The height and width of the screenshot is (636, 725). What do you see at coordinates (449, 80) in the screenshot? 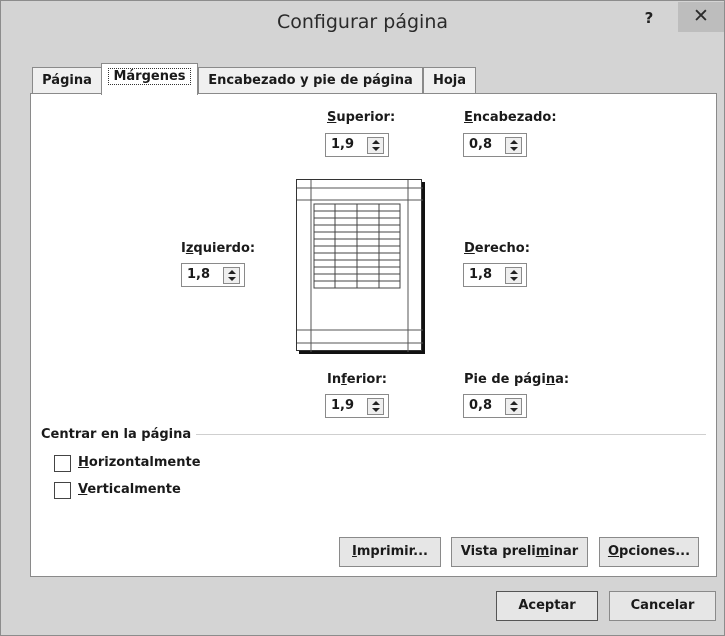
I see `tab-hoja: Hoja` at bounding box center [449, 80].